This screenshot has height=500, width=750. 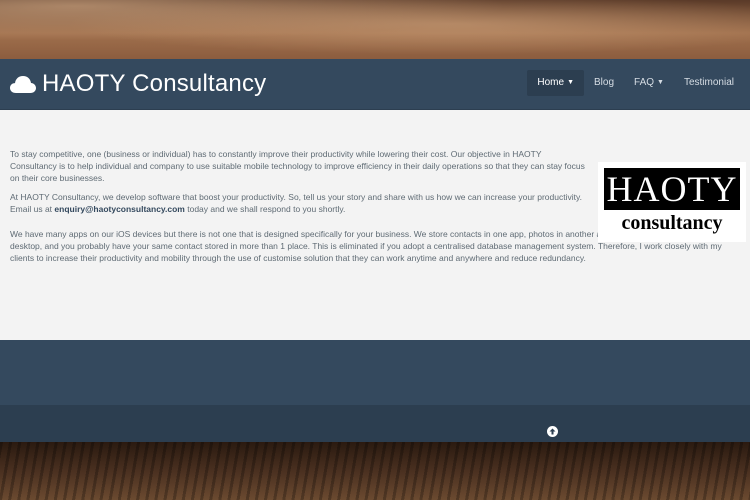 I want to click on nav-item-home: Home ▼, so click(x=555, y=83).